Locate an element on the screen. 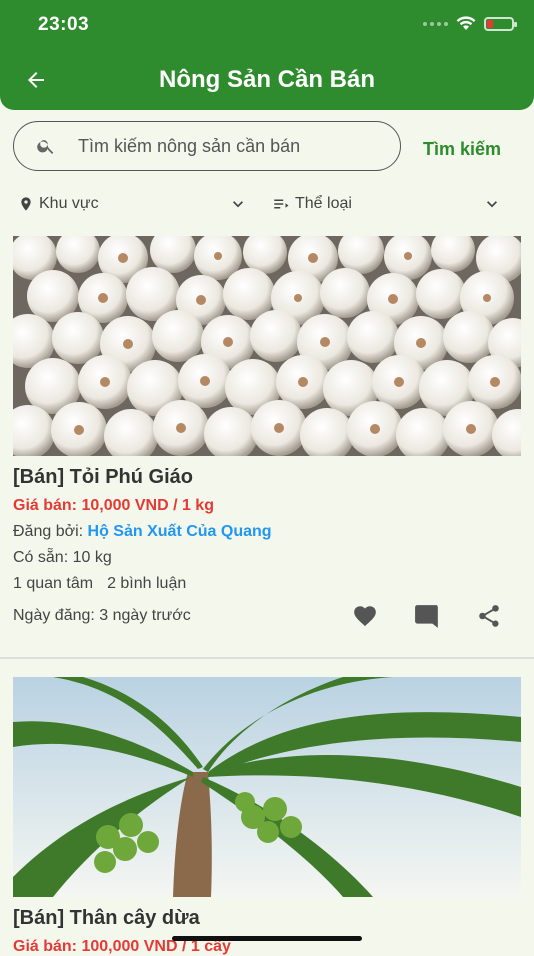 The width and height of the screenshot is (534, 956). category-filter: Thể loại is located at coordinates (388, 204).